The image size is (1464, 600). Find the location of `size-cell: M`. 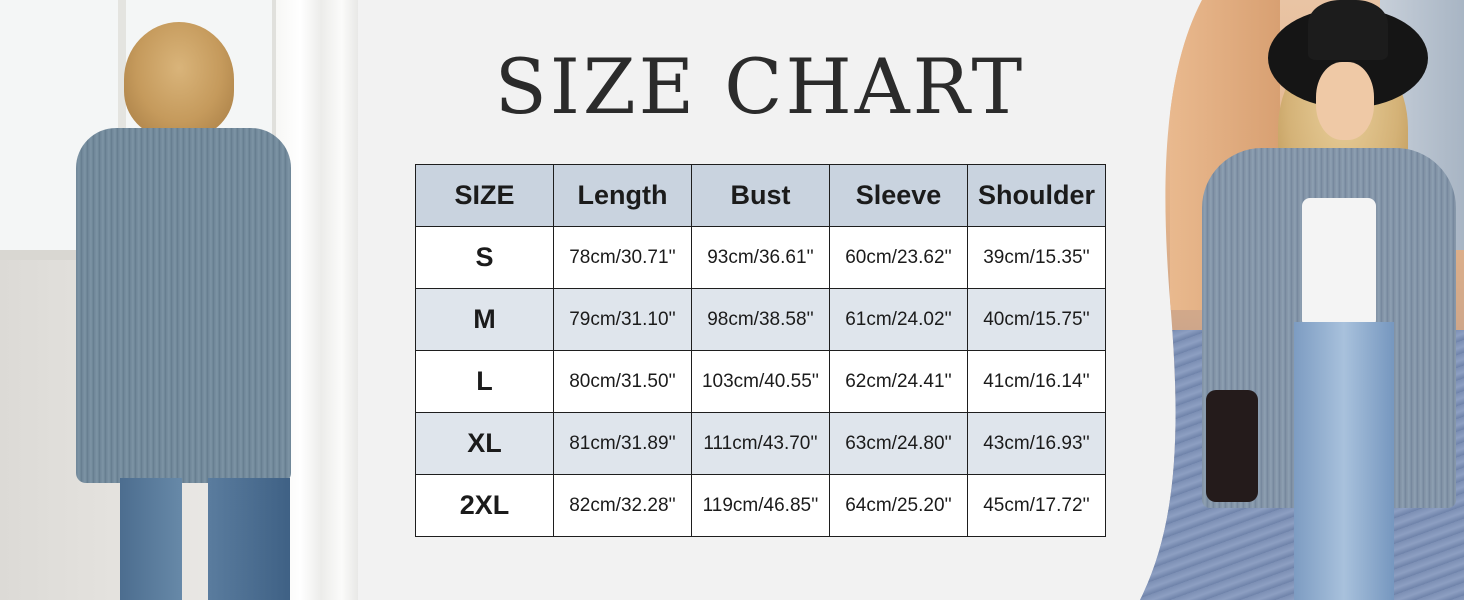

size-cell: M is located at coordinates (484, 319).